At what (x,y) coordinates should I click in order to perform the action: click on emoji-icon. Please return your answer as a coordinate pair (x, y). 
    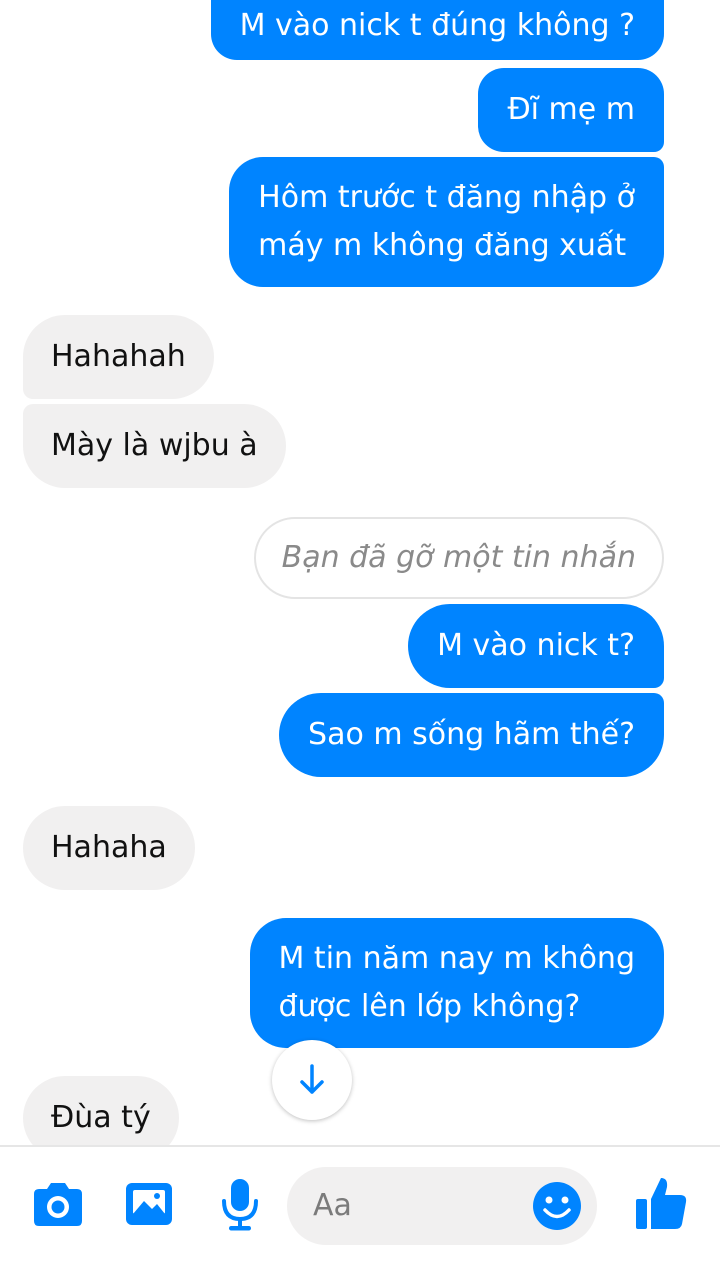
    Looking at the image, I should click on (557, 1206).